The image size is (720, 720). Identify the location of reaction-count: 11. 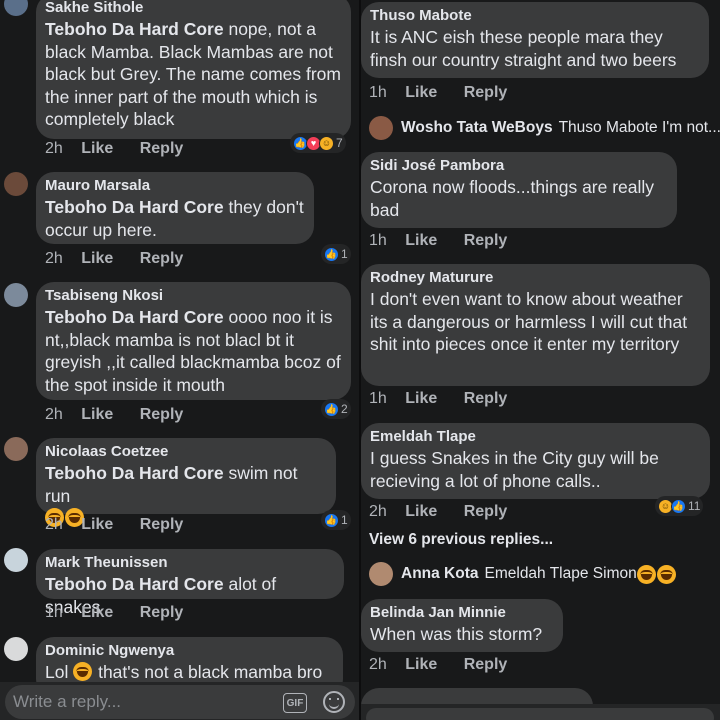
(694, 506).